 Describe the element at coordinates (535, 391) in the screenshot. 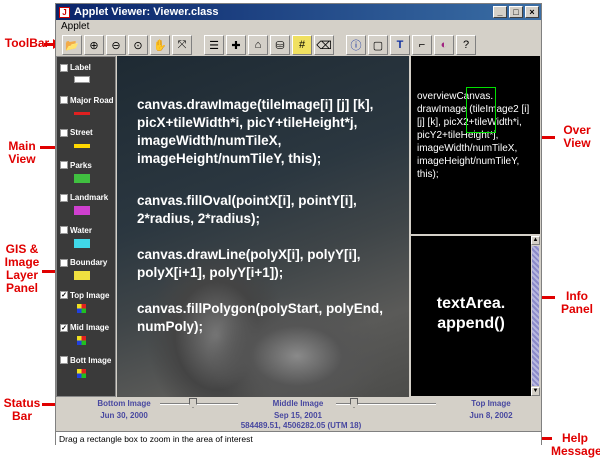

I see `scroll-down-button: ▼` at that location.